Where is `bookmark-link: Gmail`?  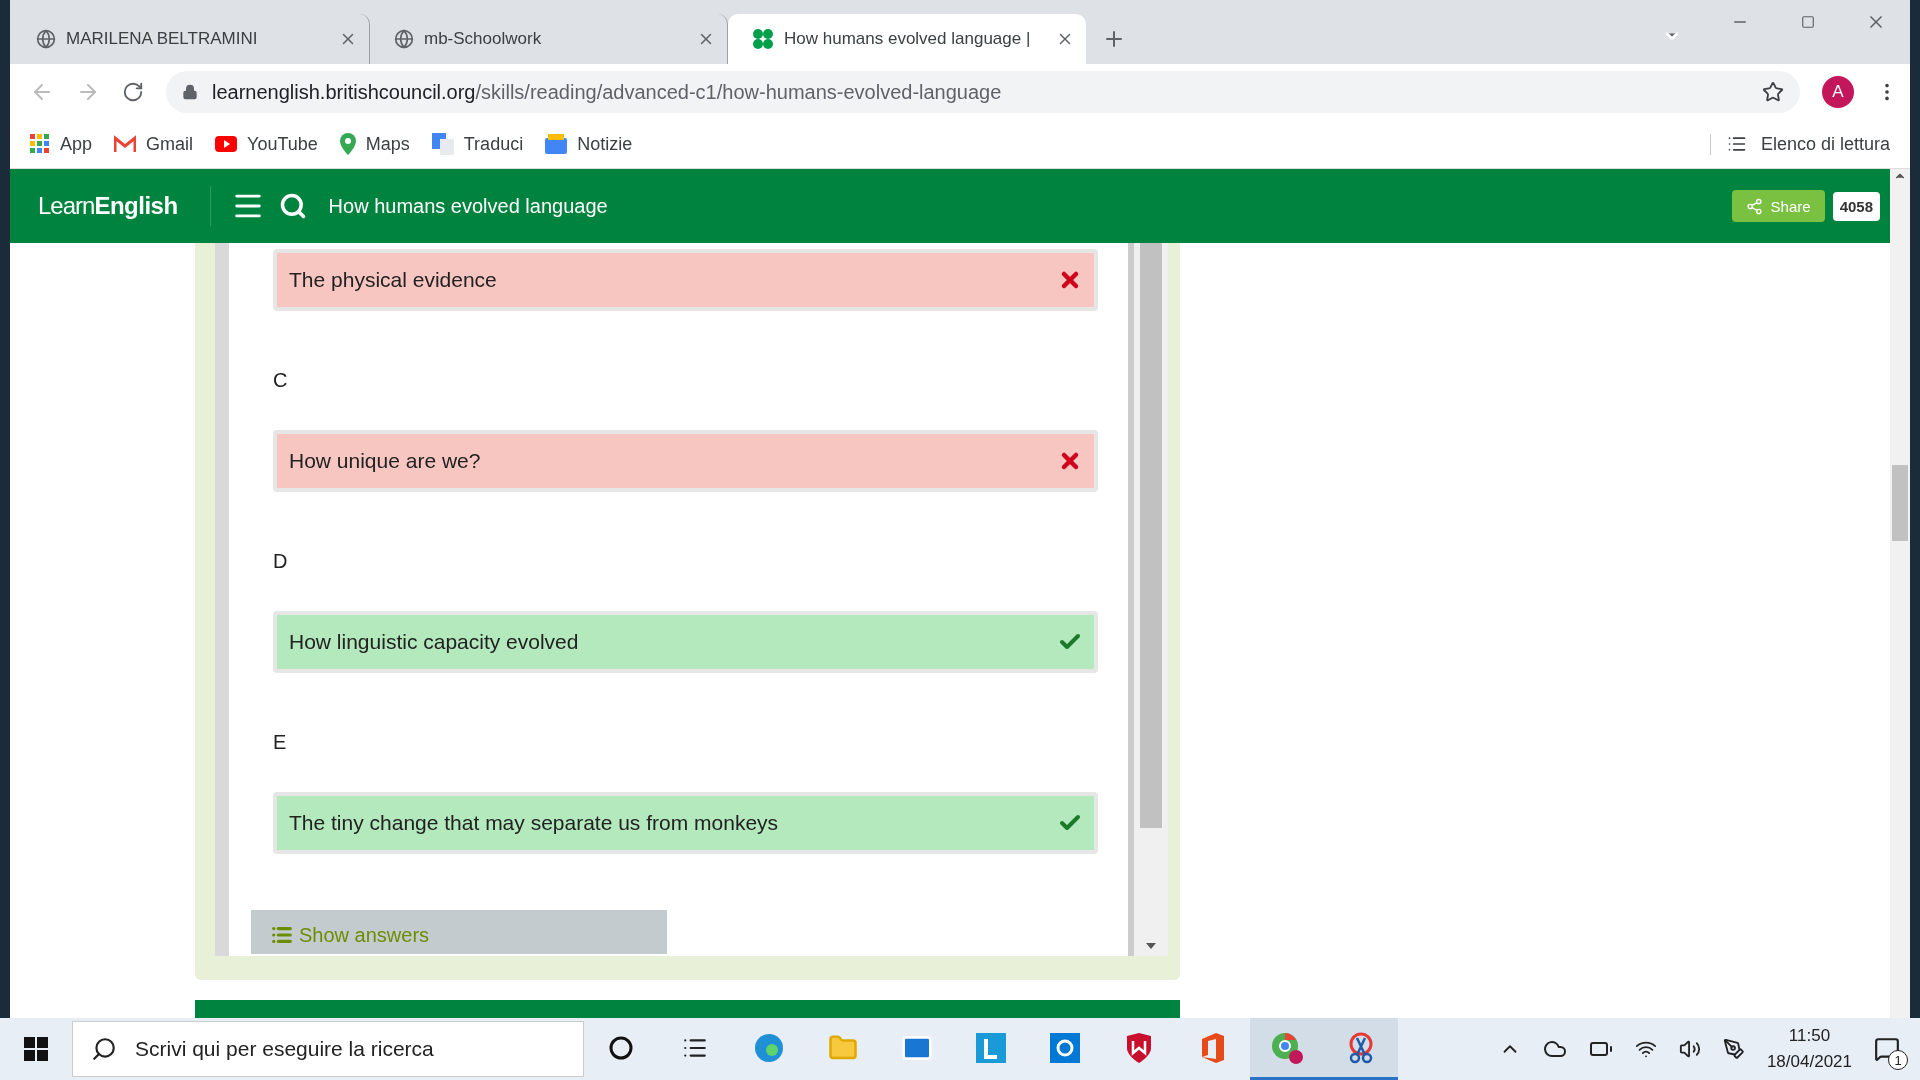 bookmark-link: Gmail is located at coordinates (154, 144).